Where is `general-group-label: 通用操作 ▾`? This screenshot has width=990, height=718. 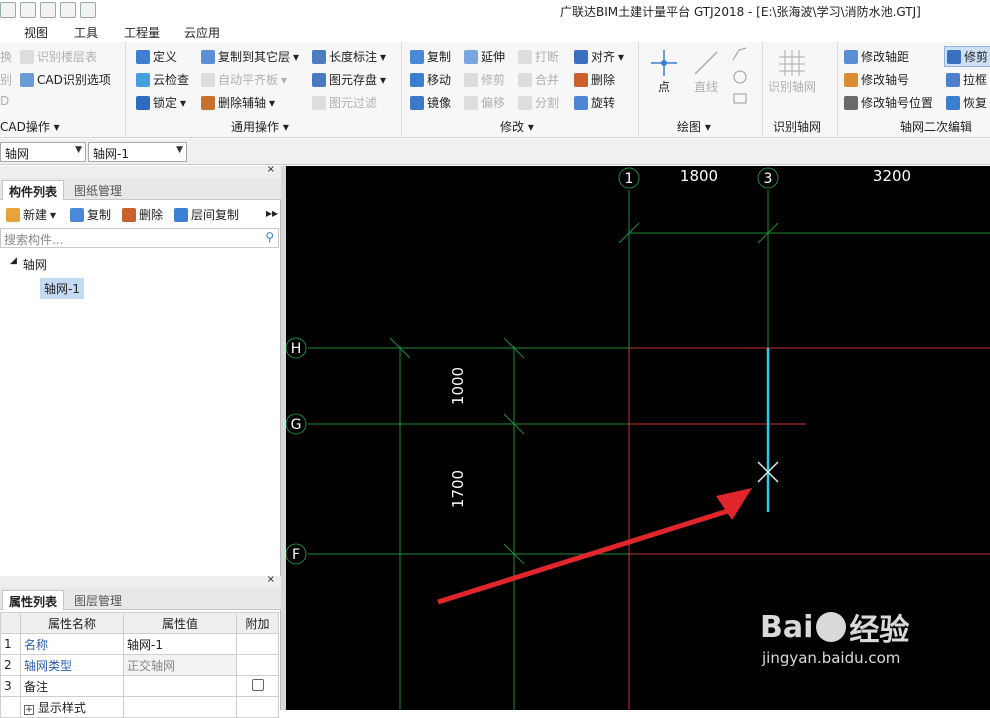 general-group-label: 通用操作 ▾ is located at coordinates (260, 126).